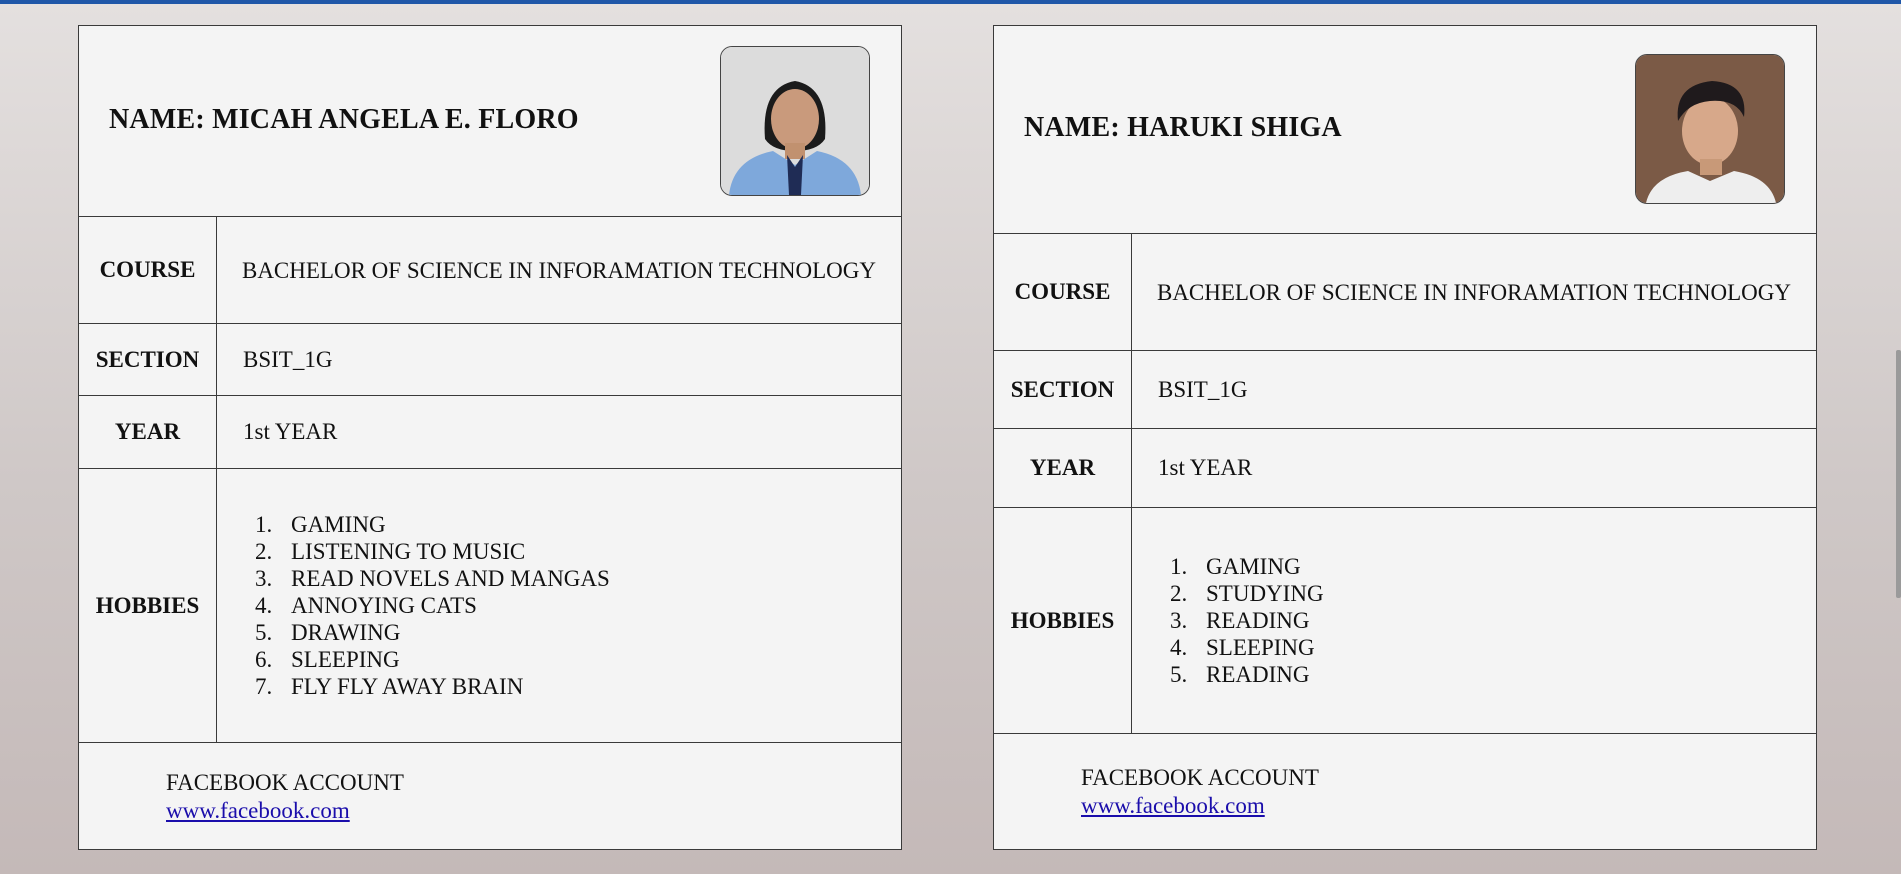 This screenshot has width=1901, height=874. I want to click on hobby-text: DRAWING, so click(346, 632).